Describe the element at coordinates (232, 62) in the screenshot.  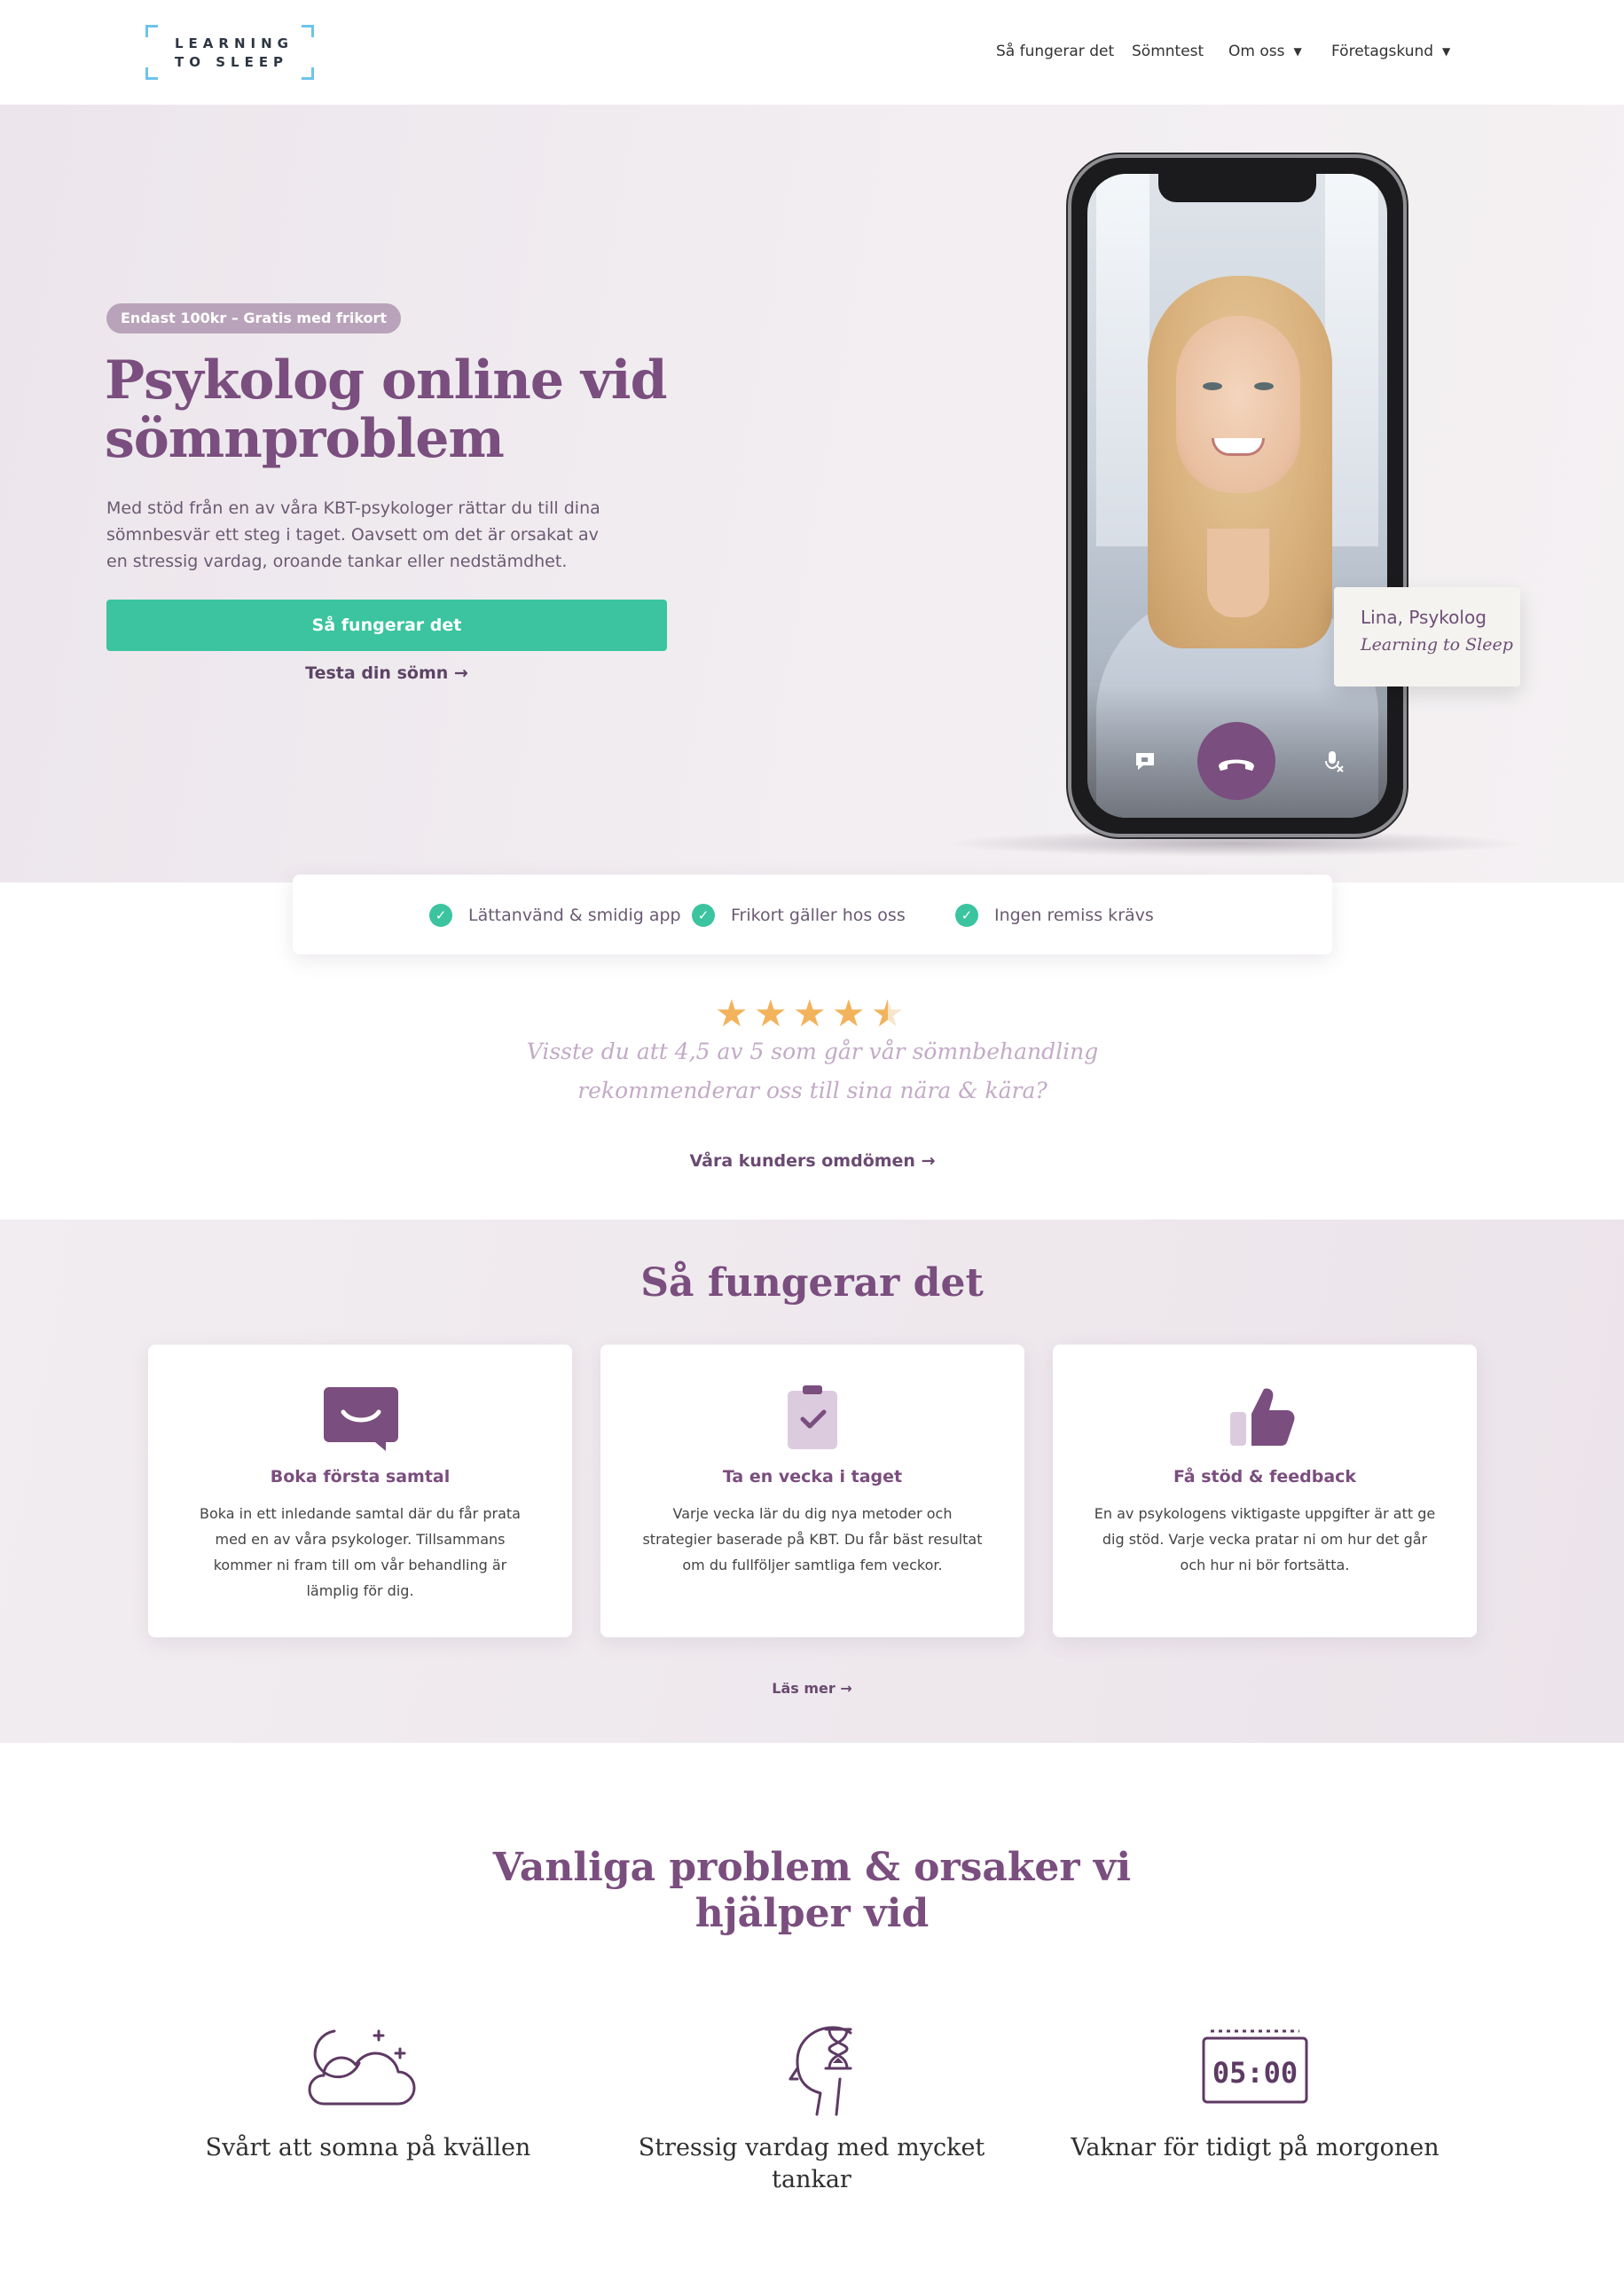
I see `logo-text-line2: TO SLEEP` at that location.